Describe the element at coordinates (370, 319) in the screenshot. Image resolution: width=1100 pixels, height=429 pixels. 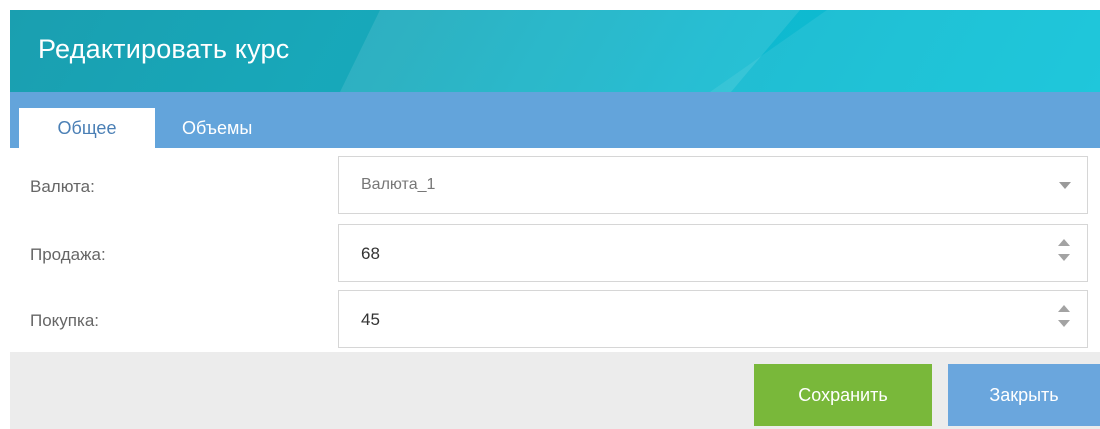
I see `buy-value: 45` at that location.